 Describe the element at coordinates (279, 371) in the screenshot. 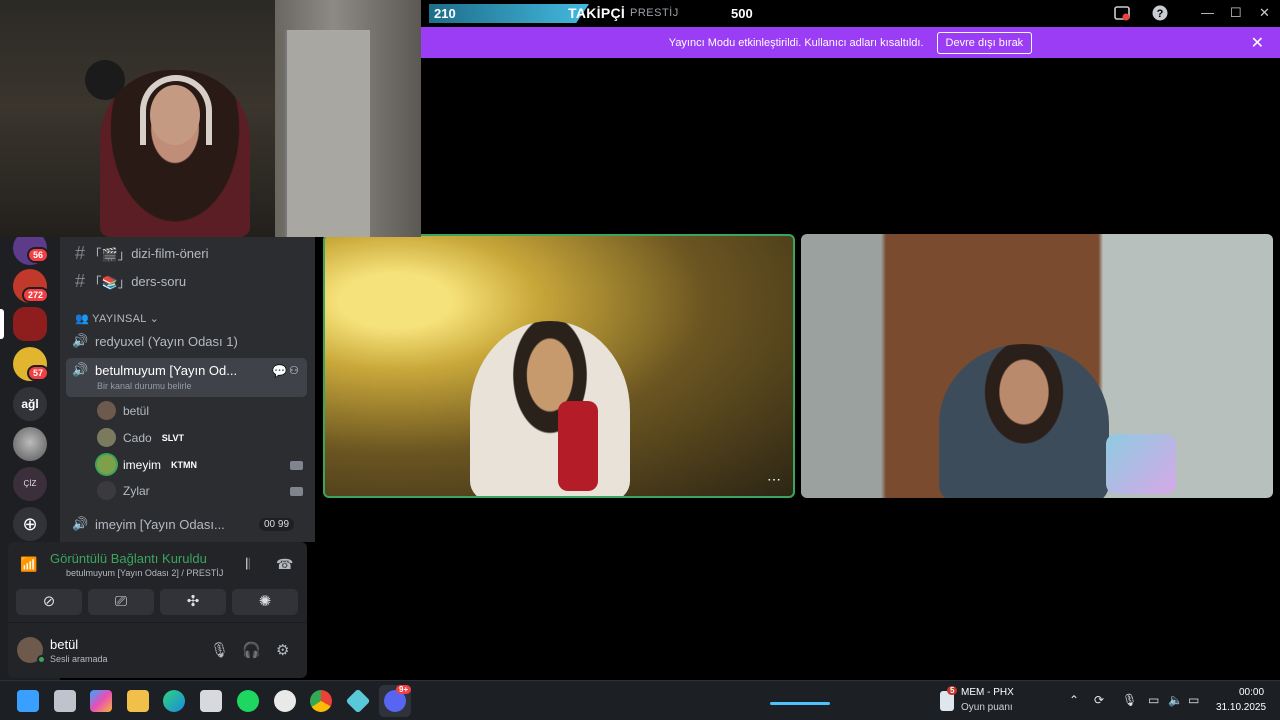

I see `chat-icon: 💬` at that location.